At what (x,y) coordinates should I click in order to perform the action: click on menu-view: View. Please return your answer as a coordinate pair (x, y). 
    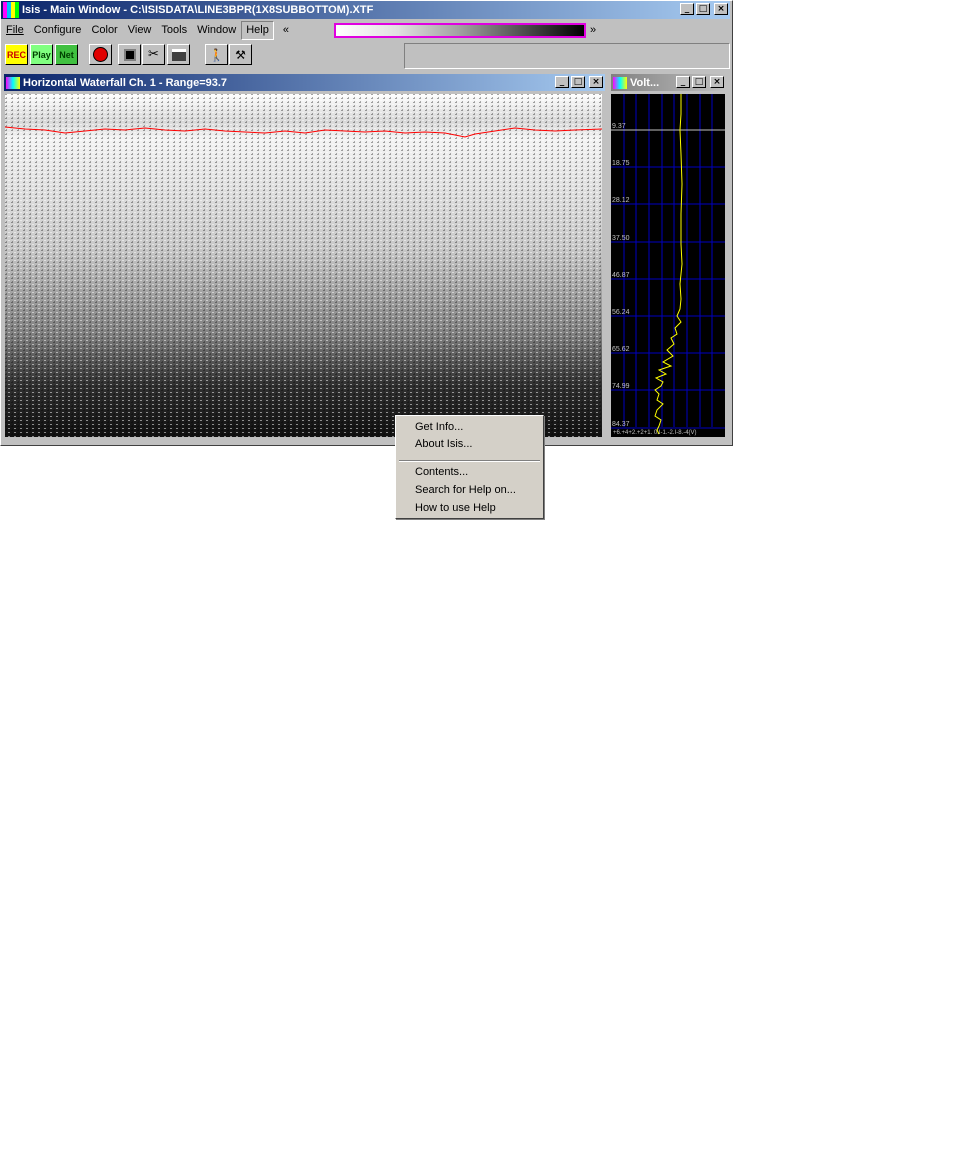
    Looking at the image, I should click on (140, 30).